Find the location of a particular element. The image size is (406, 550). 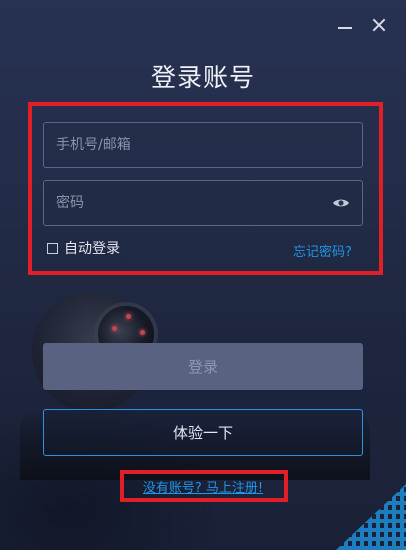

auto-login-label: 自动登录 is located at coordinates (92, 249).